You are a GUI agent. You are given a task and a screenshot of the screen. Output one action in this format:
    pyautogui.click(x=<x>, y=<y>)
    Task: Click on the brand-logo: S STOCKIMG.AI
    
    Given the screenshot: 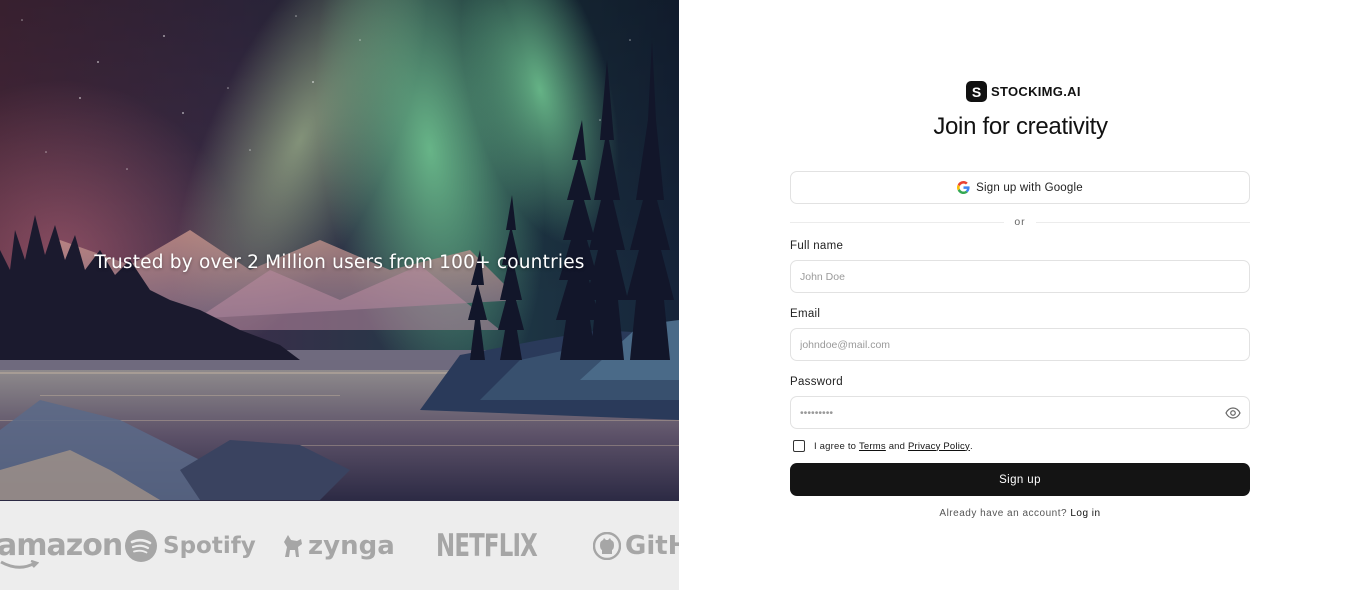 What is the action you would take?
    pyautogui.click(x=1023, y=91)
    